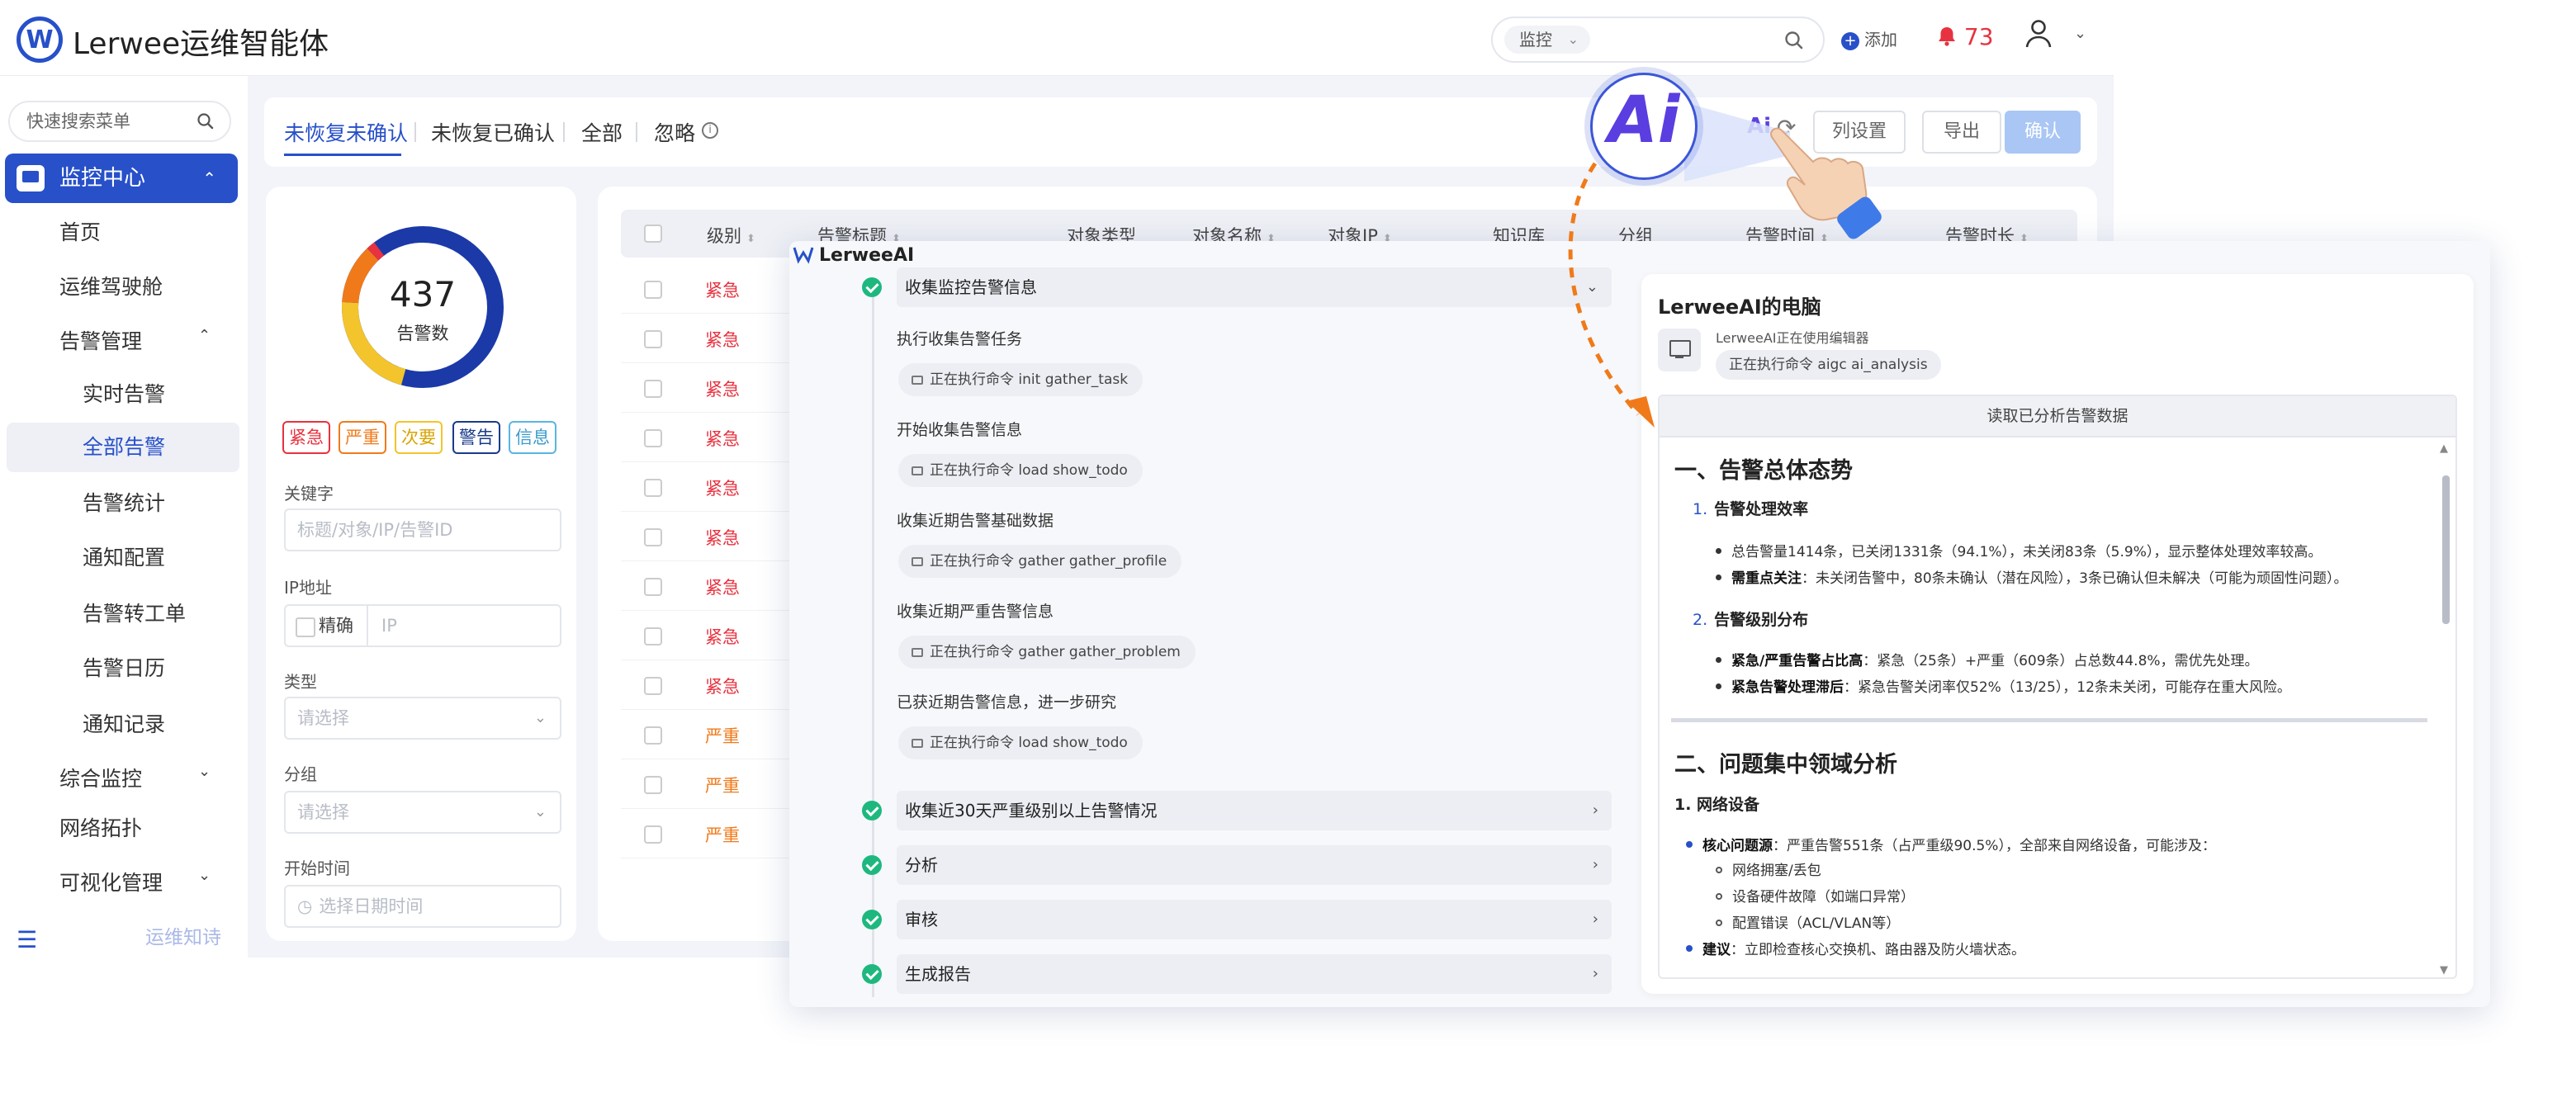 The image size is (2576, 1116). Describe the element at coordinates (921, 919) in the screenshot. I see `step-title: 审核` at that location.